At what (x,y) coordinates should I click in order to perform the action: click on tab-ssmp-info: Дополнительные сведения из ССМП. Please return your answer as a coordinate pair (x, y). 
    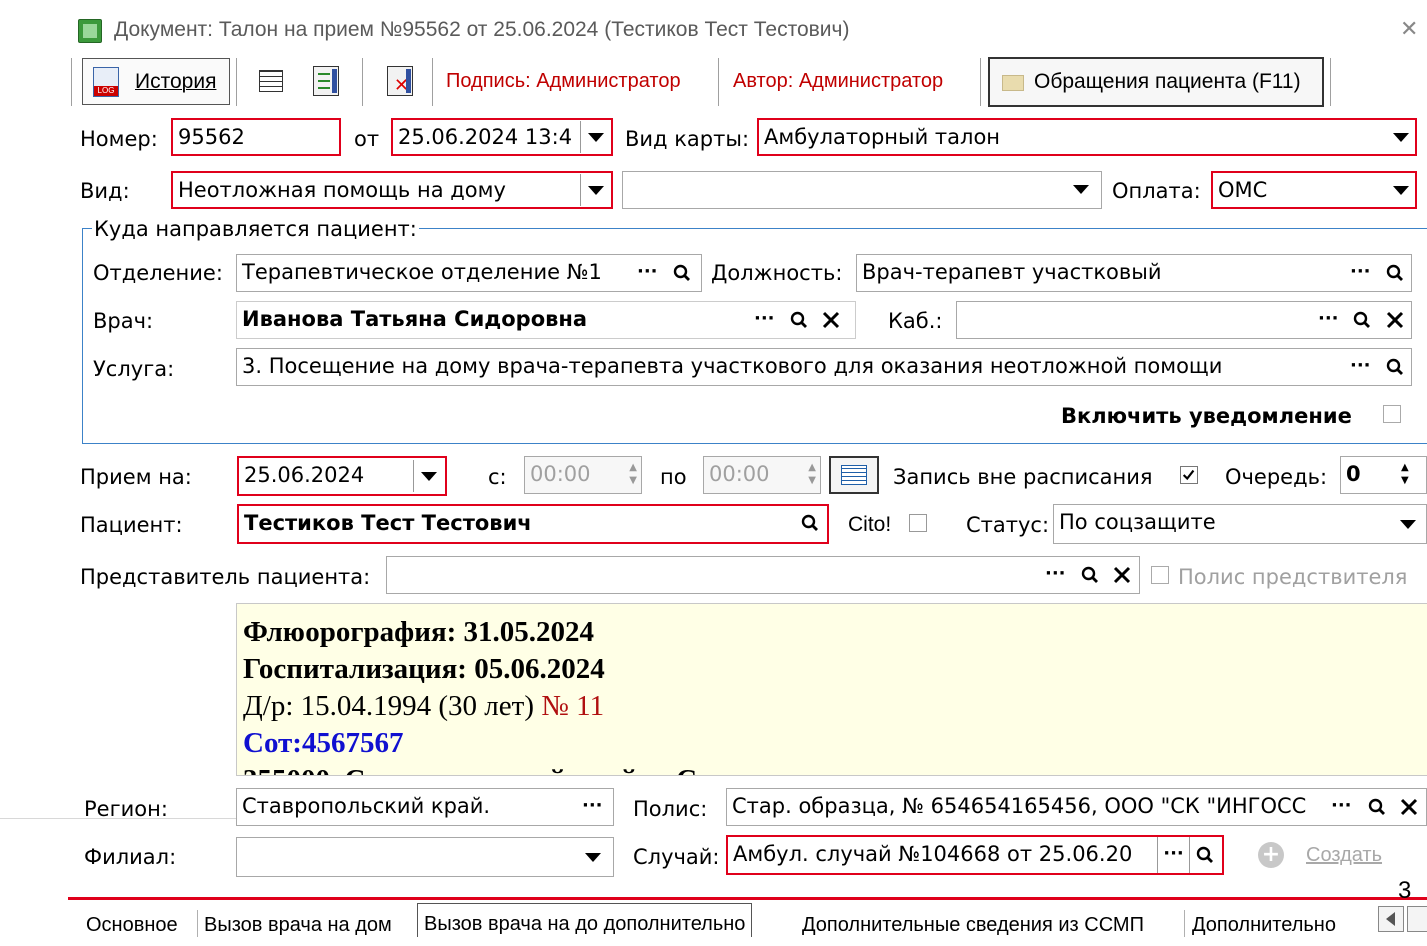
    Looking at the image, I should click on (973, 920).